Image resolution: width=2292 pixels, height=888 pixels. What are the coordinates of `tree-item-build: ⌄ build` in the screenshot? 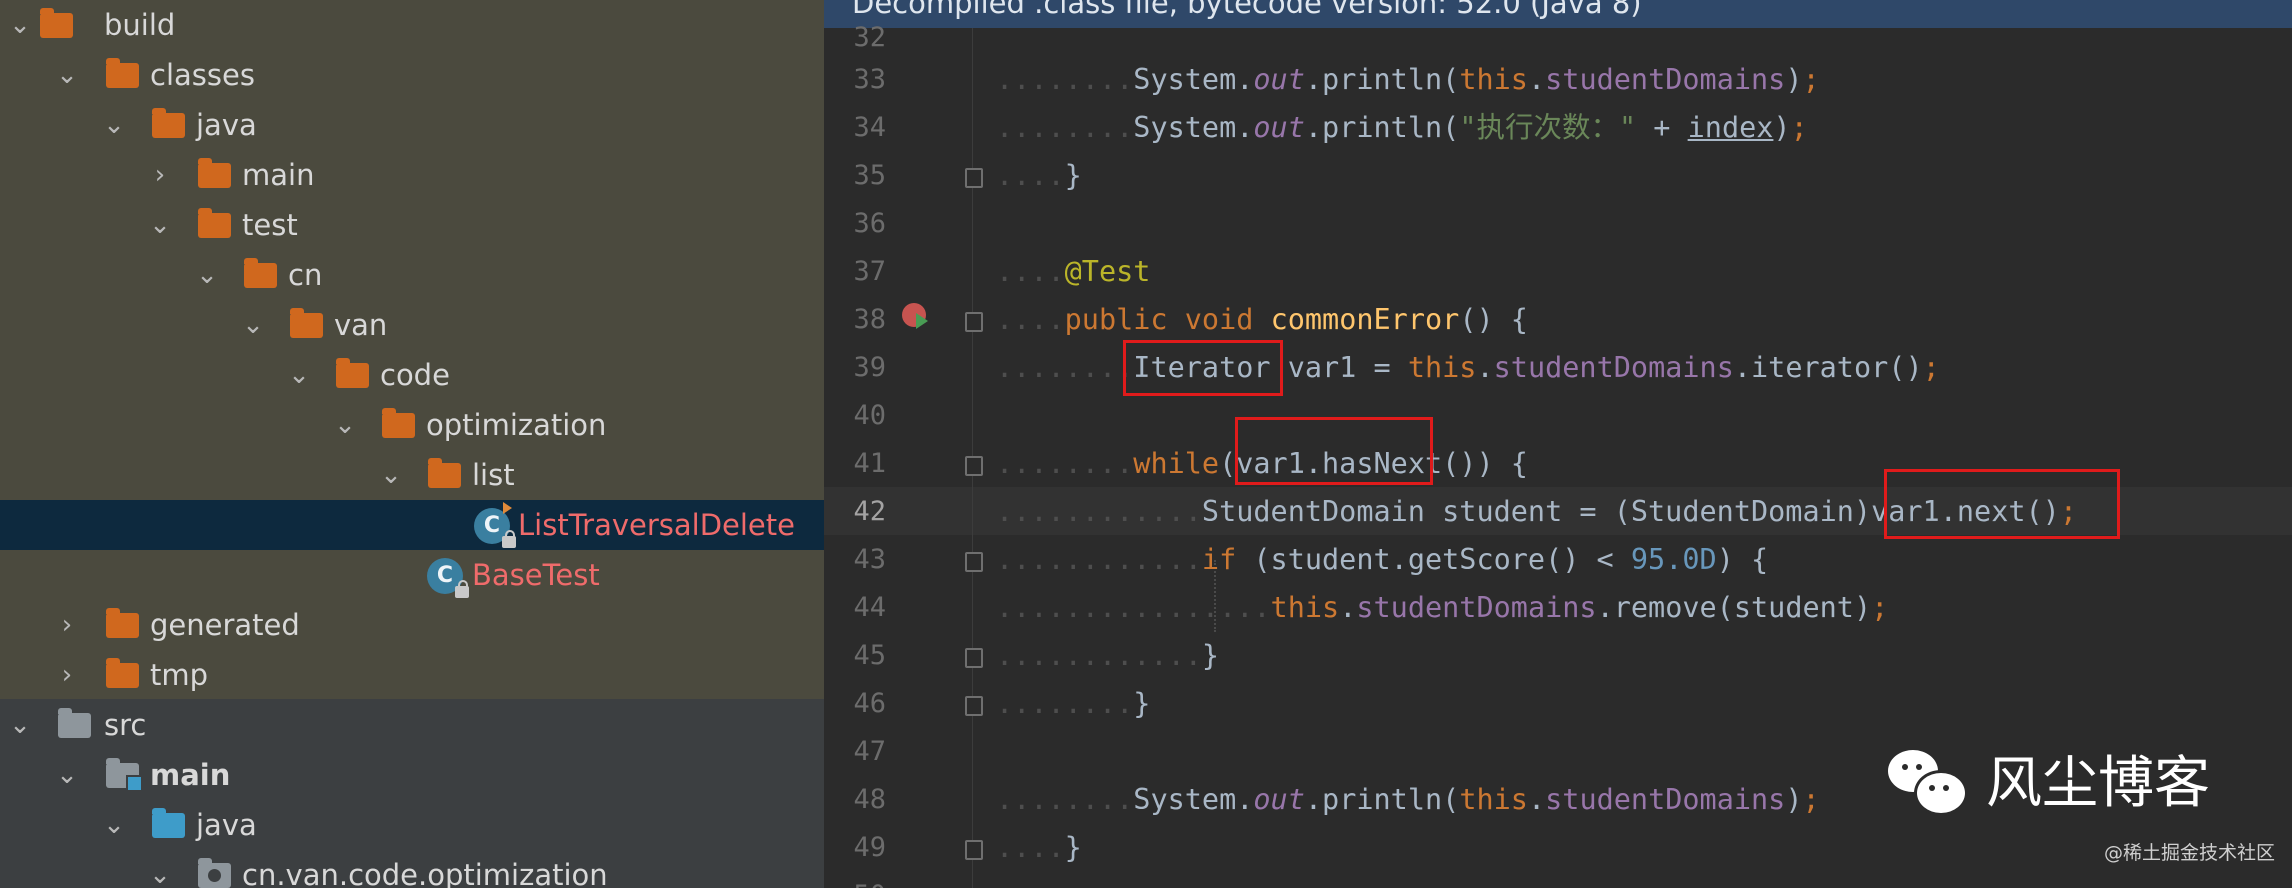 It's located at (412, 25).